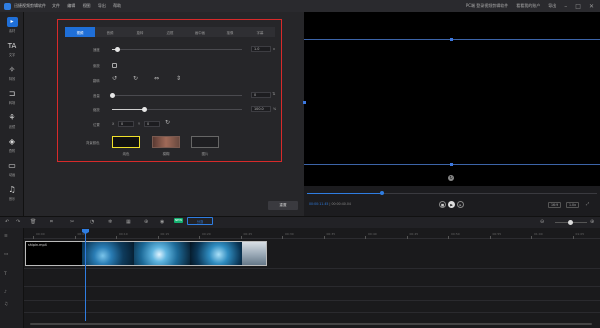 Image resolution: width=600 pixels, height=328 pixels. Describe the element at coordinates (542, 222) in the screenshot. I see `zoom-out-icon: ⊖` at that location.